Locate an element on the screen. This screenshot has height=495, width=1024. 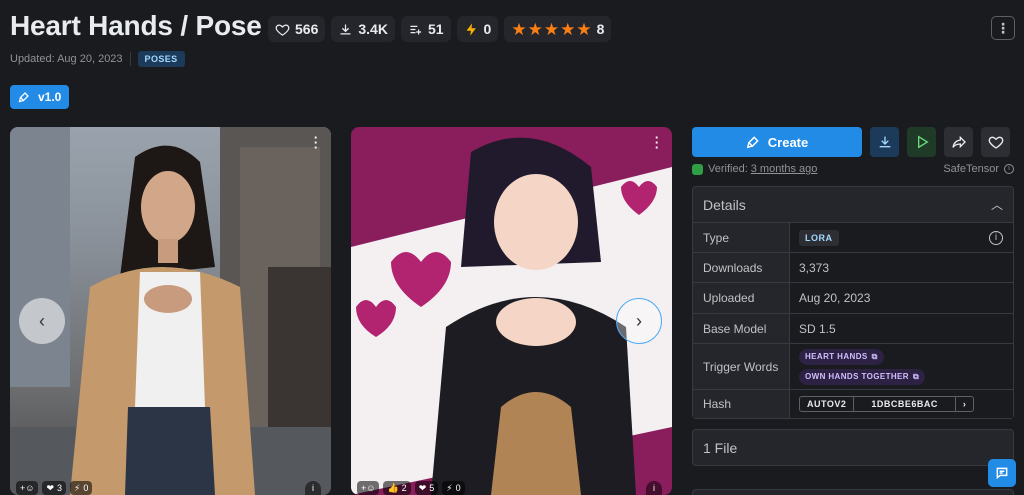
chat-icon is located at coordinates (1002, 473).